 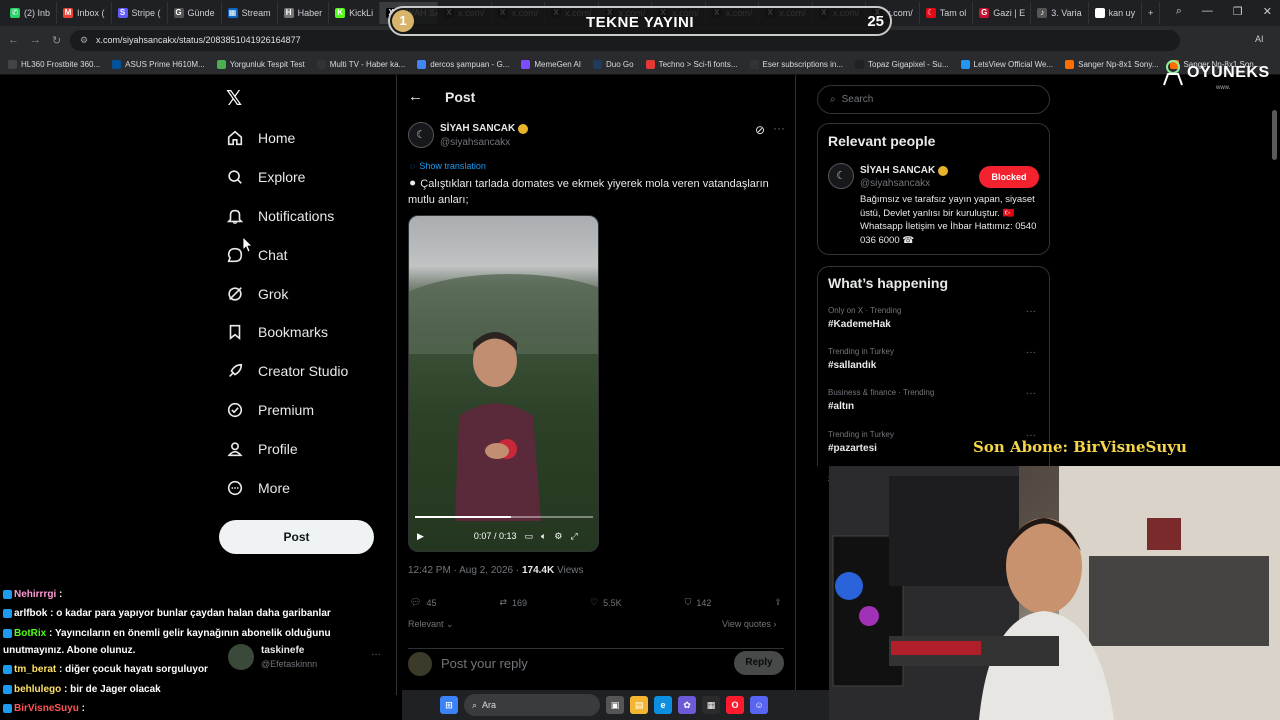 I want to click on reply-button: Reply, so click(x=759, y=663).